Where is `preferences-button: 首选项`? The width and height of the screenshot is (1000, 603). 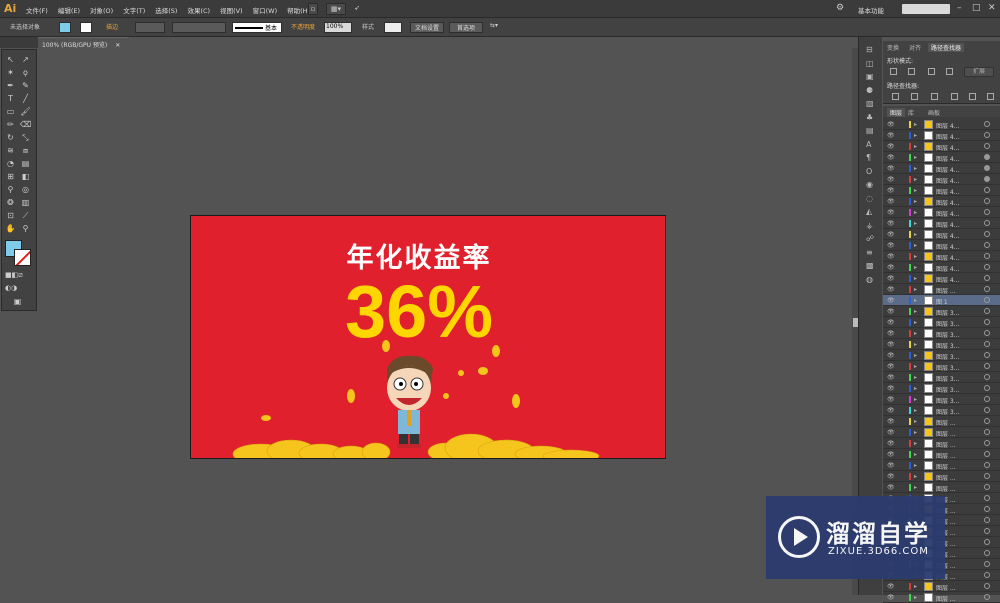 preferences-button: 首选项 is located at coordinates (466, 27).